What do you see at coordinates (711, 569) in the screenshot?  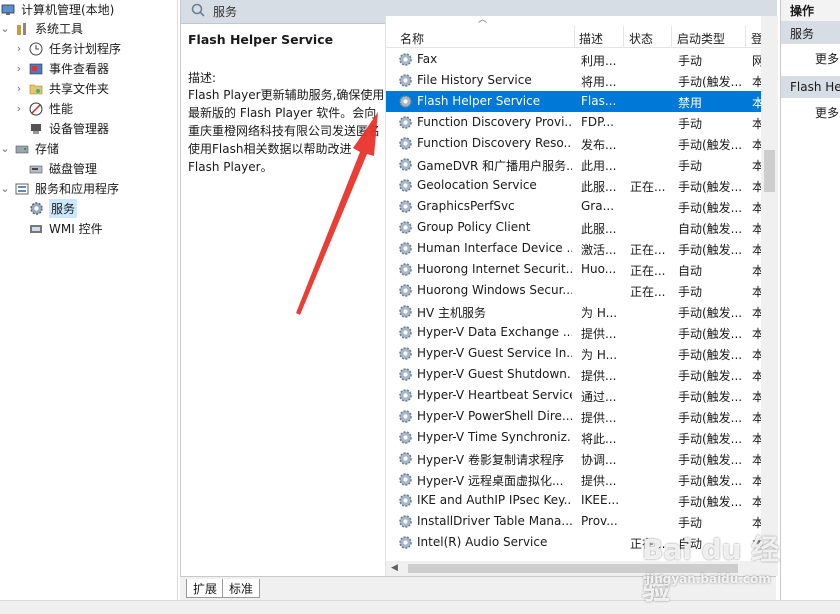 I see `watermark-brand: Bai du 经验` at bounding box center [711, 569].